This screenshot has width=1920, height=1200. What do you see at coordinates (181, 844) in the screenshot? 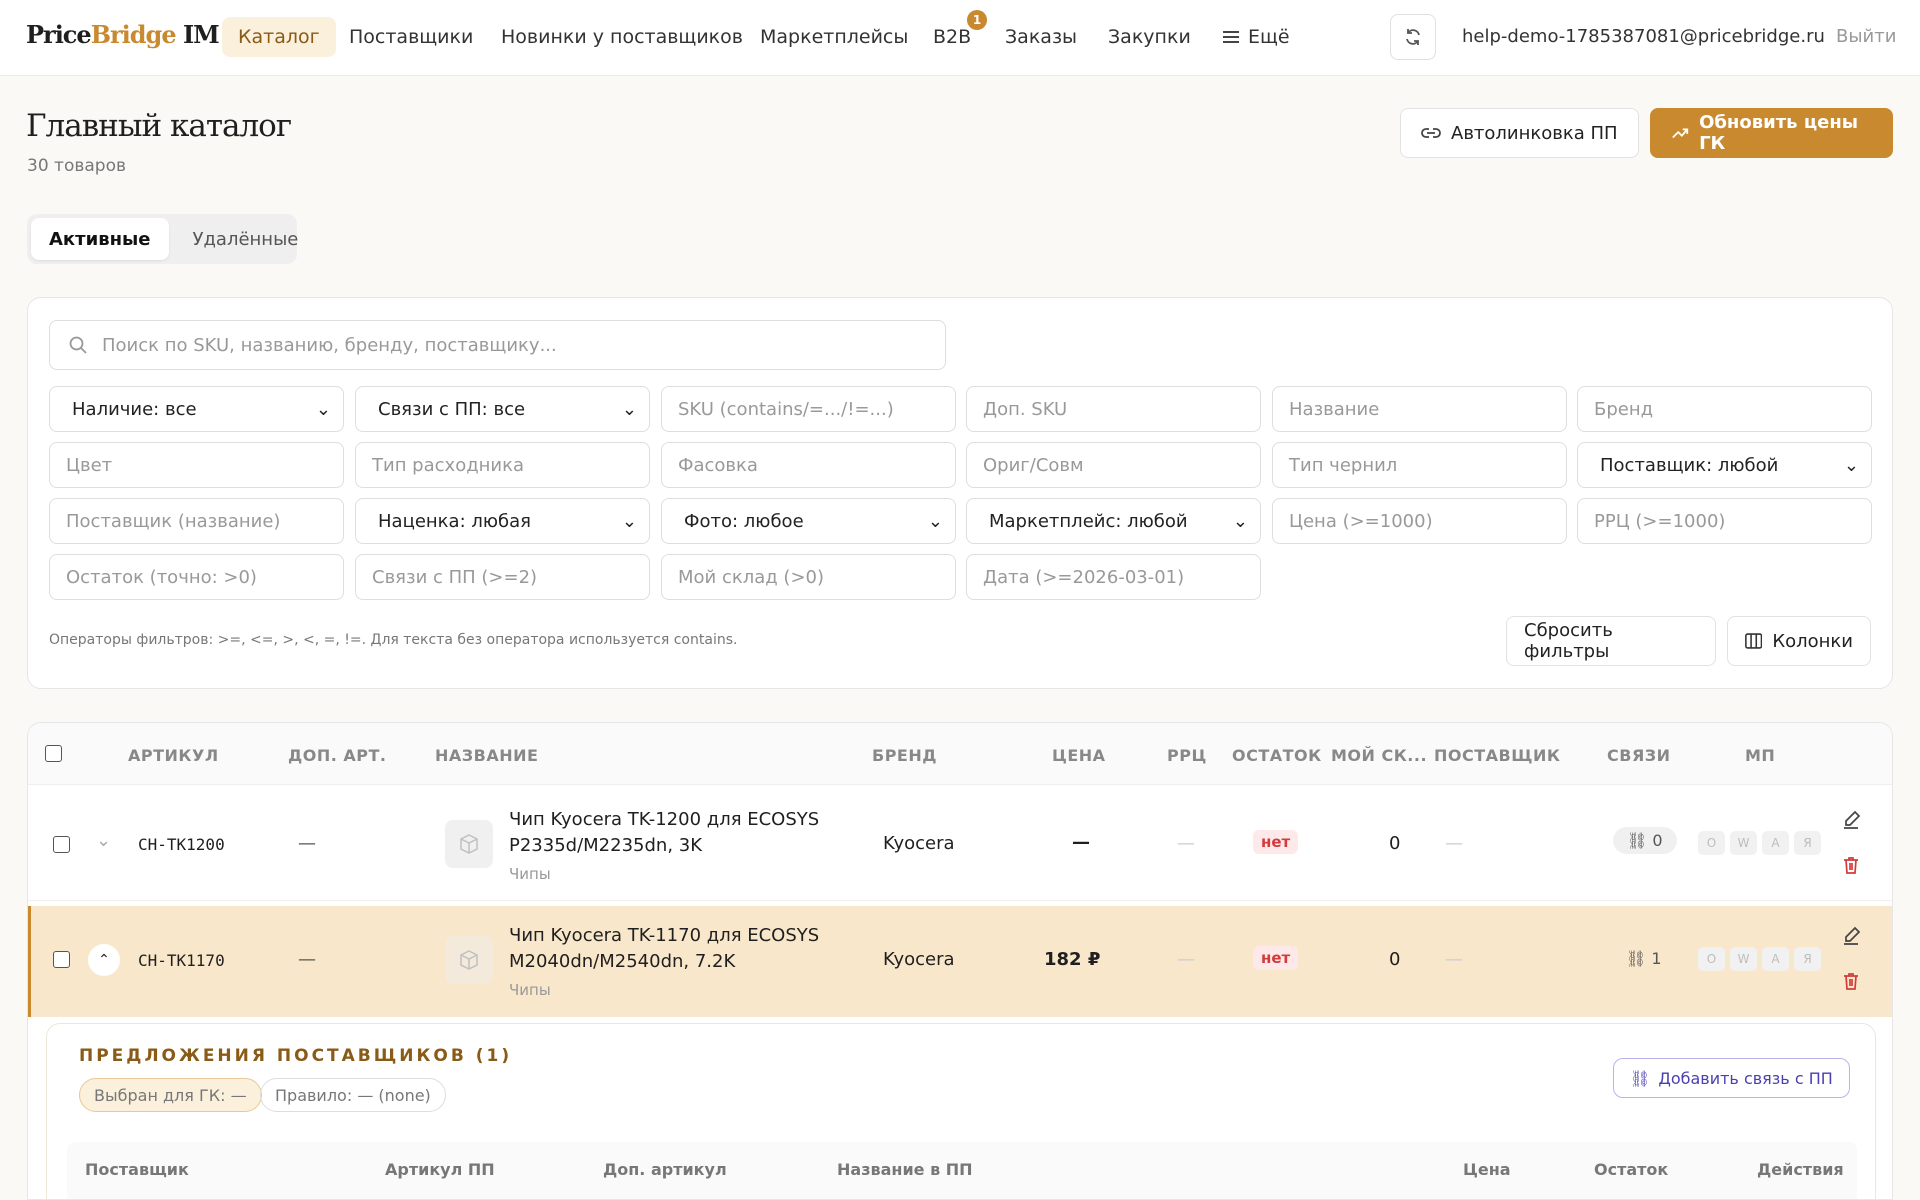
I see `row-sku: CH-TK1200` at bounding box center [181, 844].